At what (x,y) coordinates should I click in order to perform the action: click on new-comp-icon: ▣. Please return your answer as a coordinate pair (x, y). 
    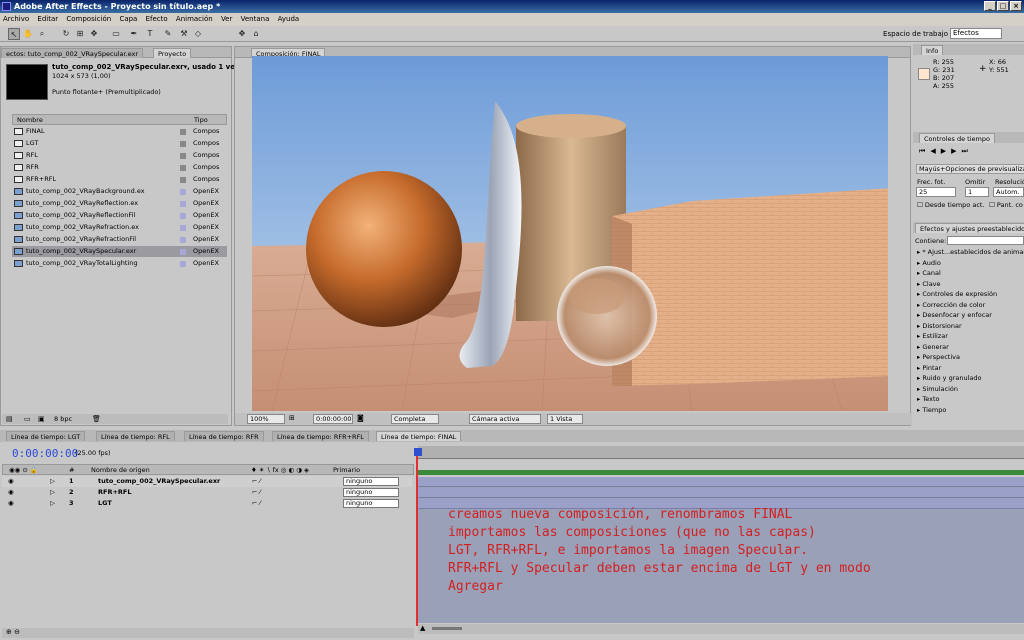
    Looking at the image, I should click on (41, 419).